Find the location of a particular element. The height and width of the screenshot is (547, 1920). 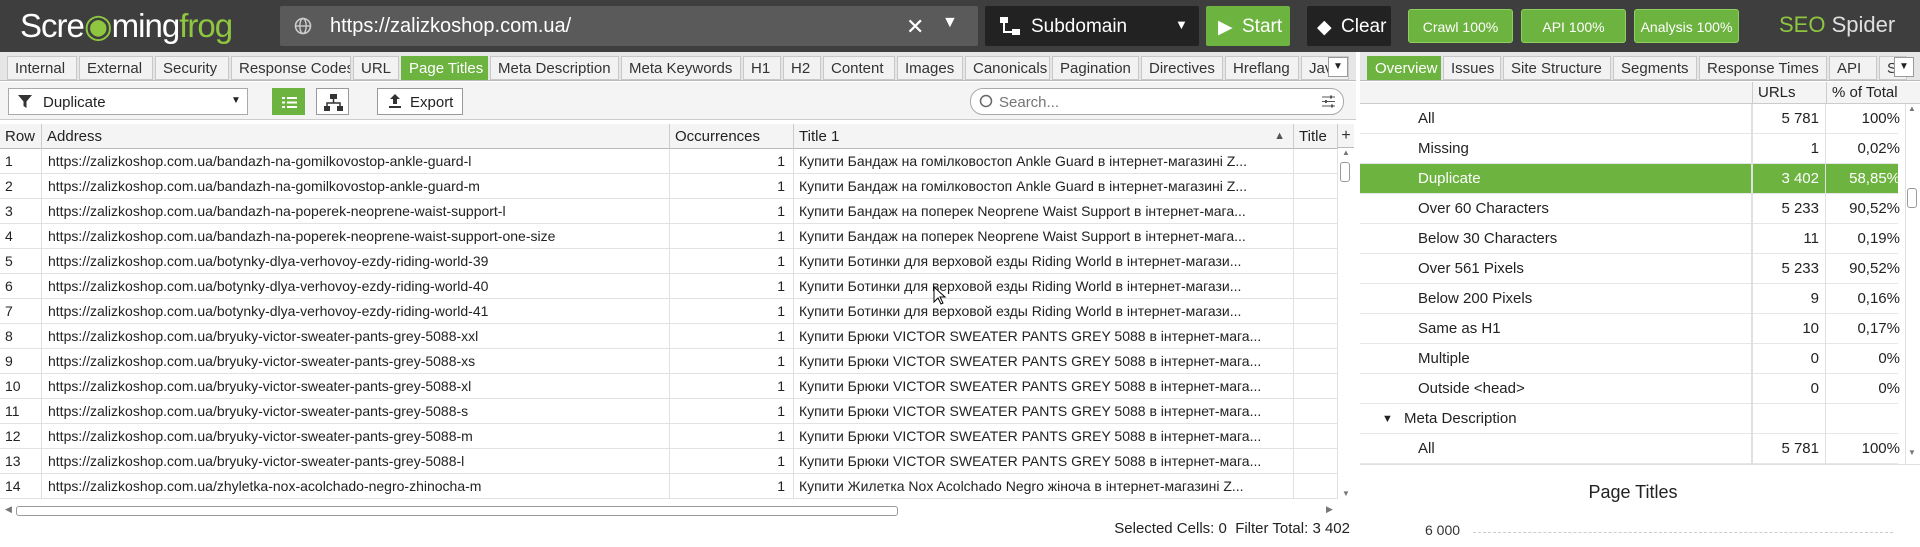

overview-scrollbar: ▲ ▼ is located at coordinates (1913, 281).